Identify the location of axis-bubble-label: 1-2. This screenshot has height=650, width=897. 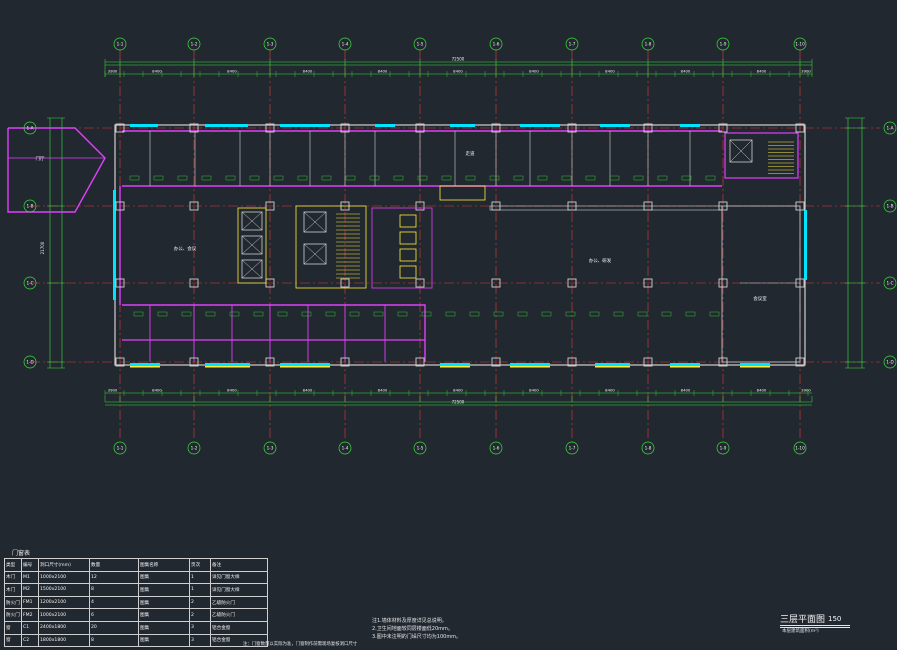
(194, 44).